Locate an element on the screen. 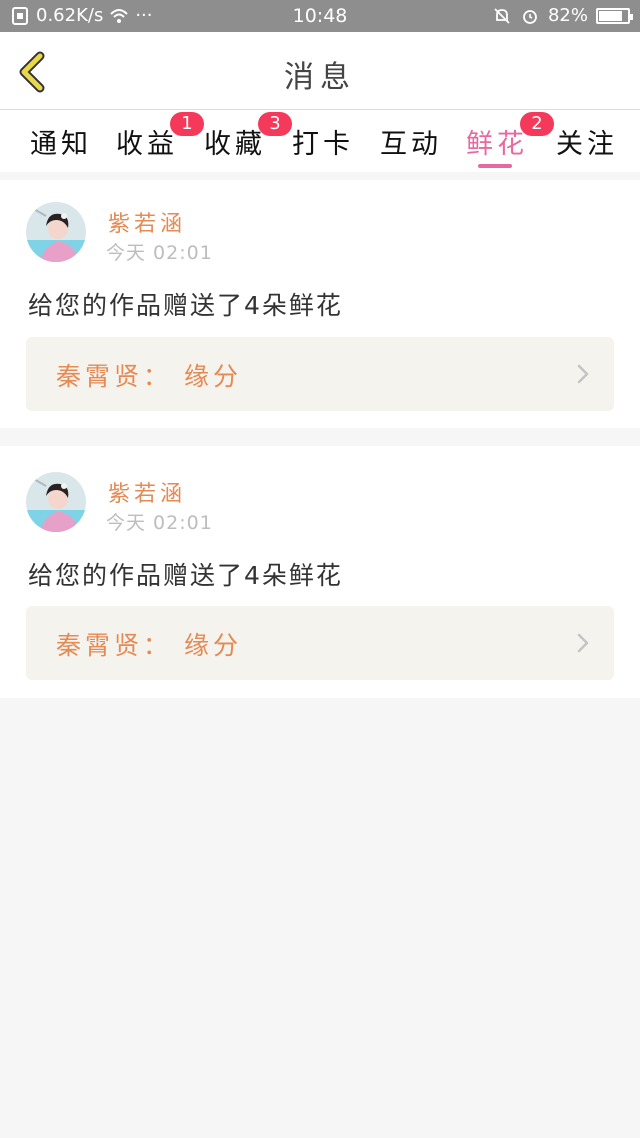 Image resolution: width=640 pixels, height=1138 pixels. tab-label: 鲜花 is located at coordinates (497, 144).